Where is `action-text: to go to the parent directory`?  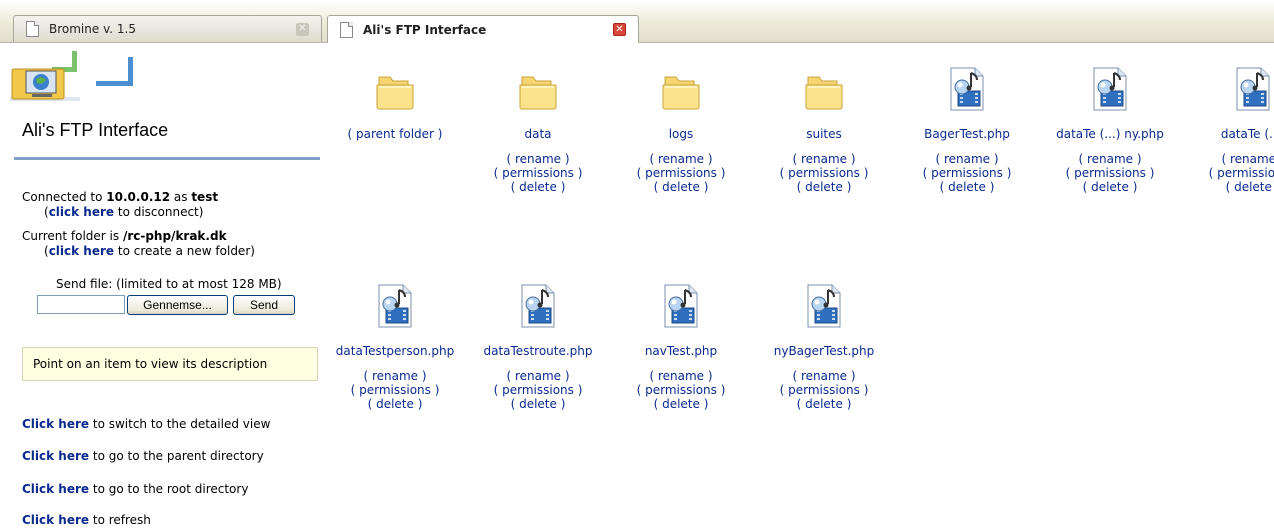
action-text: to go to the parent directory is located at coordinates (176, 456).